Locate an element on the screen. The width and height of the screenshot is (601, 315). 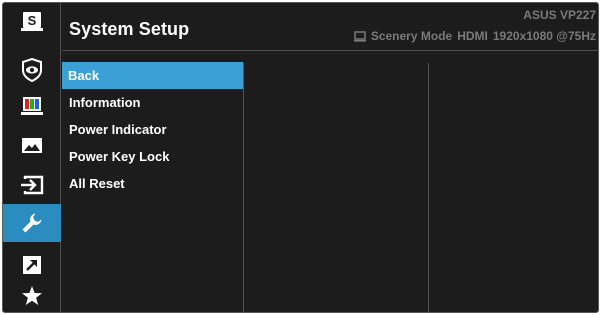
splendid-icon: S is located at coordinates (32, 21).